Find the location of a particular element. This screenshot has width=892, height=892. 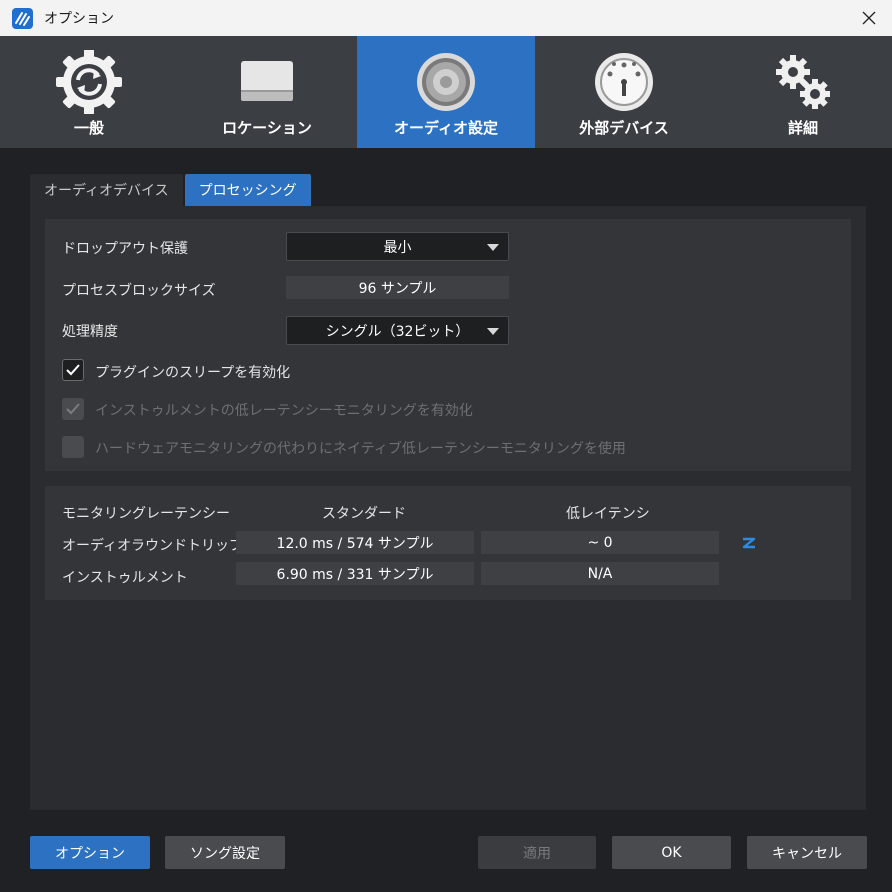

instrument-standard-value: 6.90 ms / 331 サンプル is located at coordinates (355, 573).